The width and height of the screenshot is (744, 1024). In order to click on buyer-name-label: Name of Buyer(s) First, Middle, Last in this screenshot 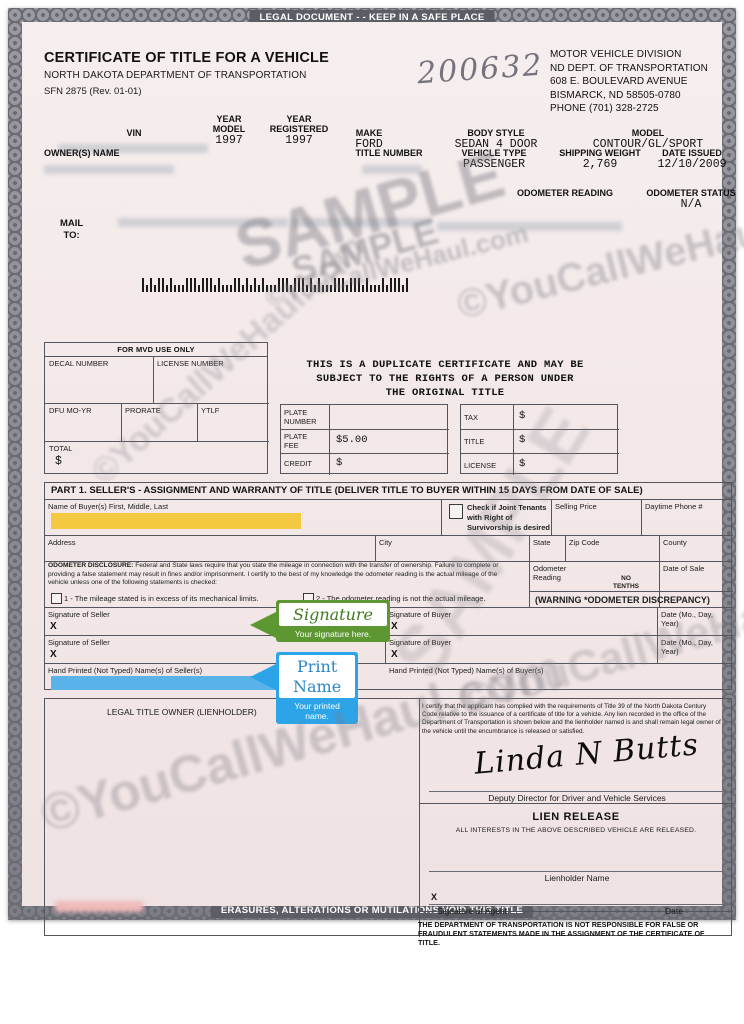, I will do `click(108, 506)`.